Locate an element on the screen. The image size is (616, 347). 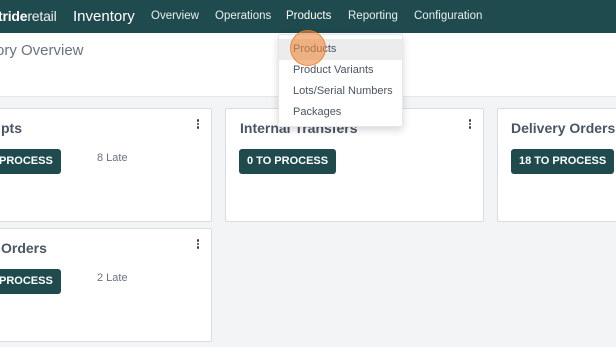
menu-item-products: Products is located at coordinates (340, 49).